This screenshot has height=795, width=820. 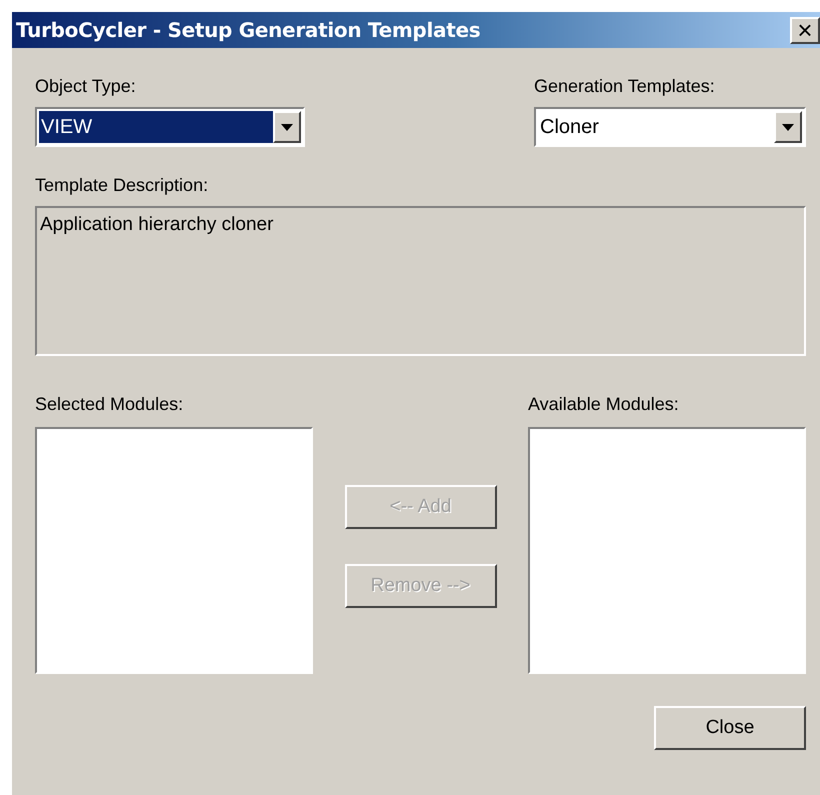 I want to click on field-label: Template Description:, so click(x=121, y=185).